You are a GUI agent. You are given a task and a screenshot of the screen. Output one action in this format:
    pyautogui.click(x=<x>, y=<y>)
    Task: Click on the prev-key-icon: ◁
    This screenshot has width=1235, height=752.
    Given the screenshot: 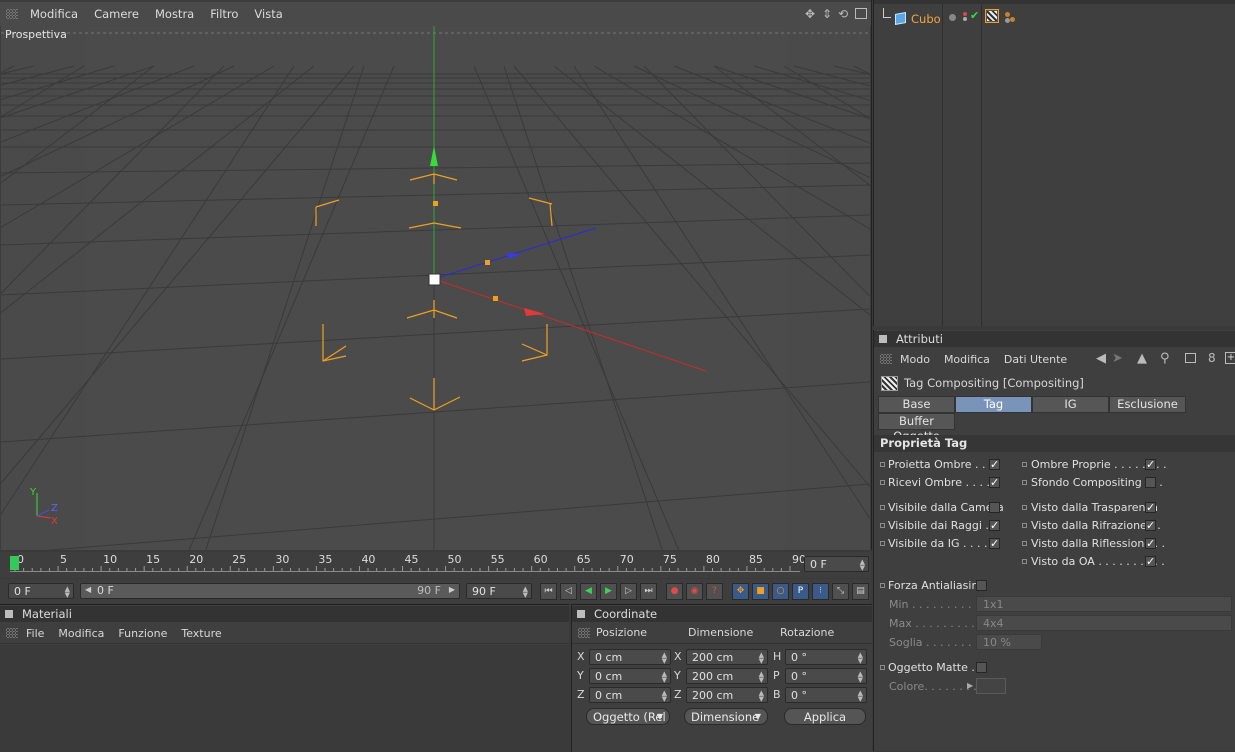 What is the action you would take?
    pyautogui.click(x=568, y=591)
    